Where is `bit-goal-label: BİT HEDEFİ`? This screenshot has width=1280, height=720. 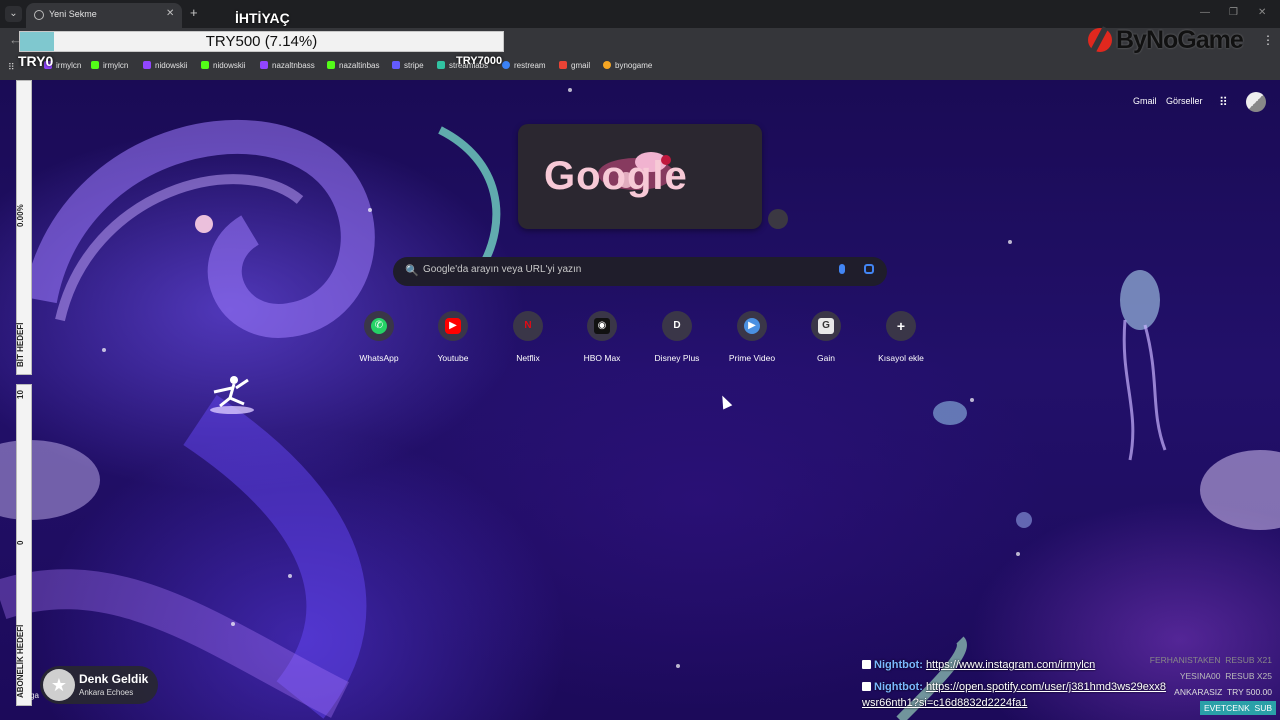
bit-goal-label: BİT HEDEFİ is located at coordinates (20, 345).